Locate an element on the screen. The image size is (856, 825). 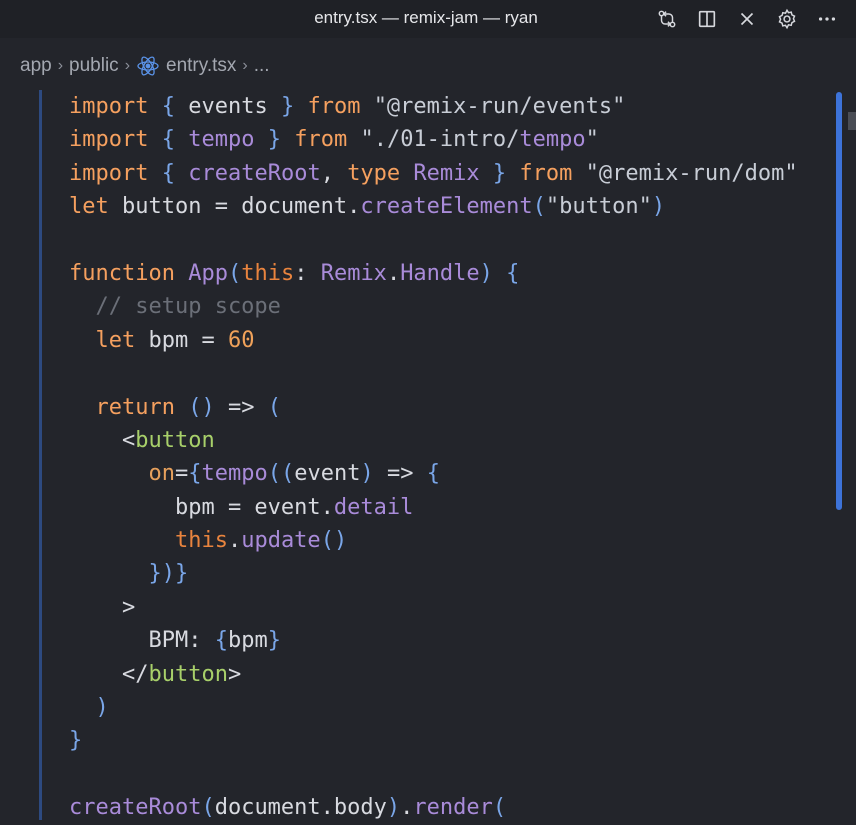
breadcrumb-item-file: entry.tsx is located at coordinates (186, 66).